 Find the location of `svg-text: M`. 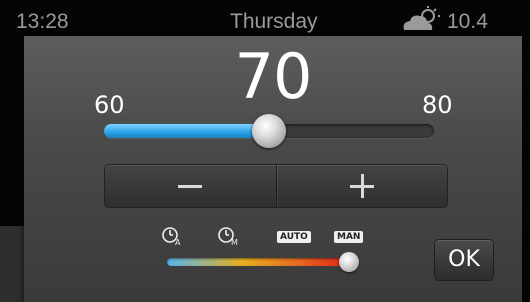

svg-text: M is located at coordinates (234, 242).